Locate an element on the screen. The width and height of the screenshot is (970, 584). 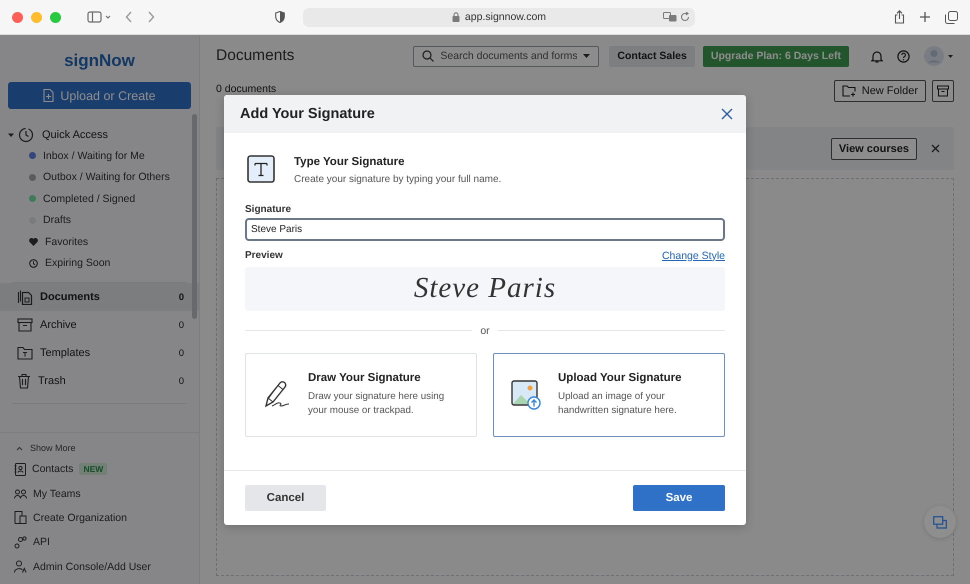
image-upload-icon is located at coordinates (526, 395).